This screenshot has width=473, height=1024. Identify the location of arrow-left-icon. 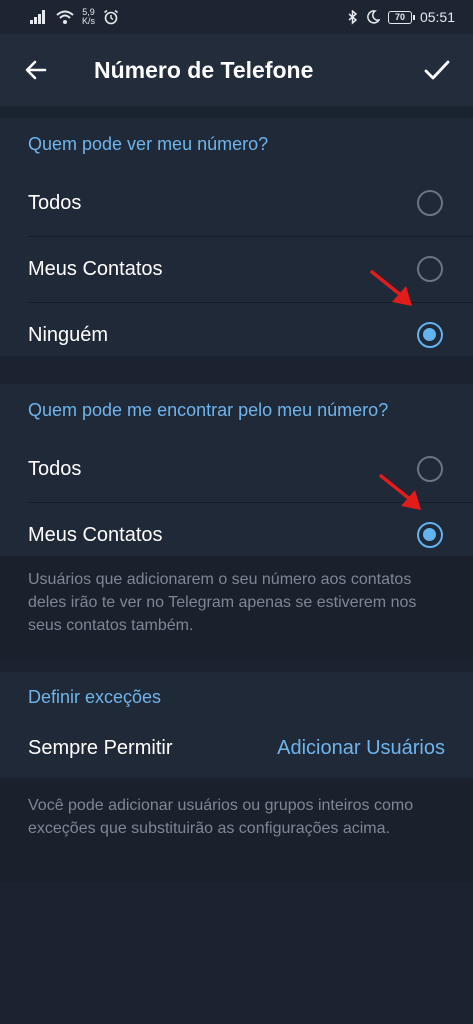
(36, 70).